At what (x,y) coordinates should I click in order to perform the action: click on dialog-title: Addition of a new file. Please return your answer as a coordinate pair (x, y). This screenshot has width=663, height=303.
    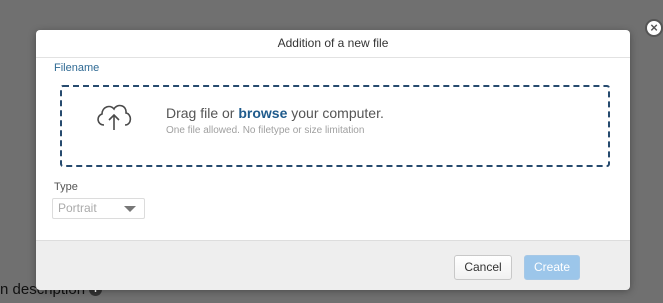
    Looking at the image, I should click on (333, 44).